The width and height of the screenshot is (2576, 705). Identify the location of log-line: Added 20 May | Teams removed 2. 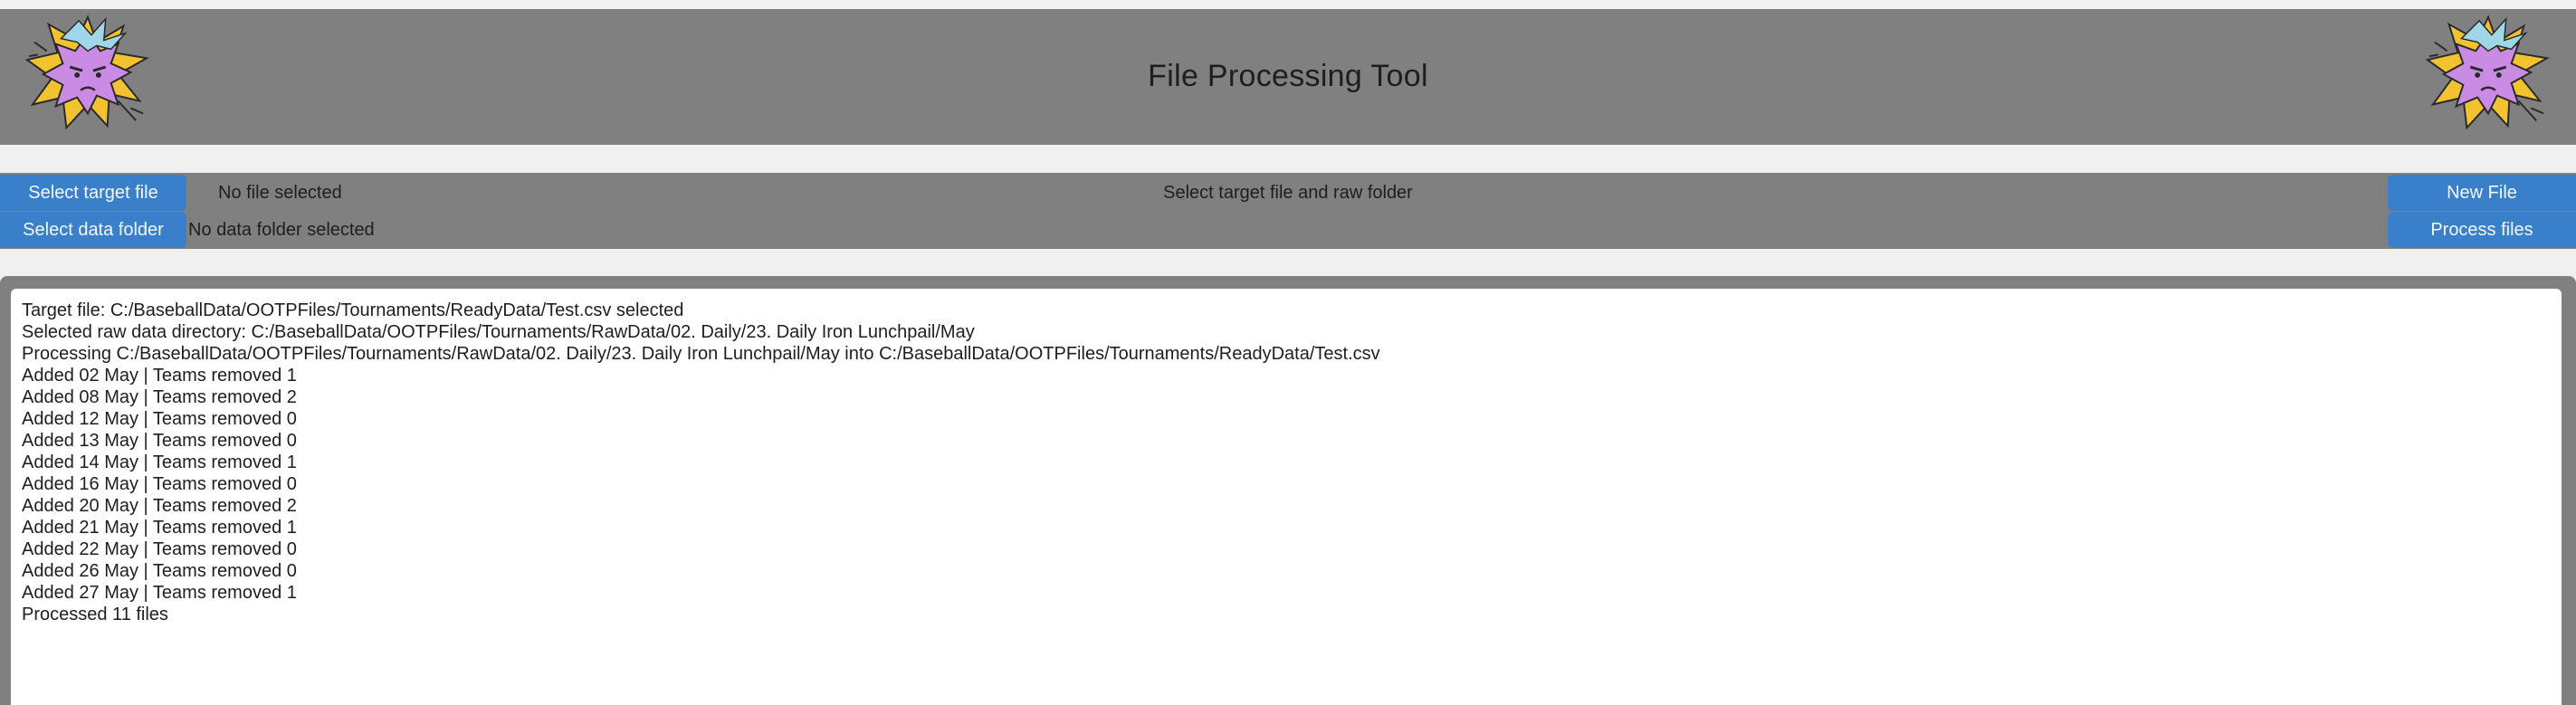
(160, 506).